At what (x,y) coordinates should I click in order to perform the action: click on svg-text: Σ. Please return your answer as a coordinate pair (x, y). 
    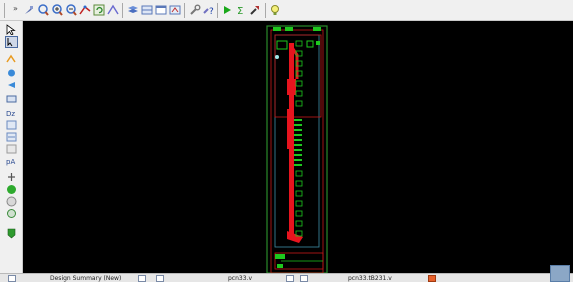
    Looking at the image, I should click on (240, 11).